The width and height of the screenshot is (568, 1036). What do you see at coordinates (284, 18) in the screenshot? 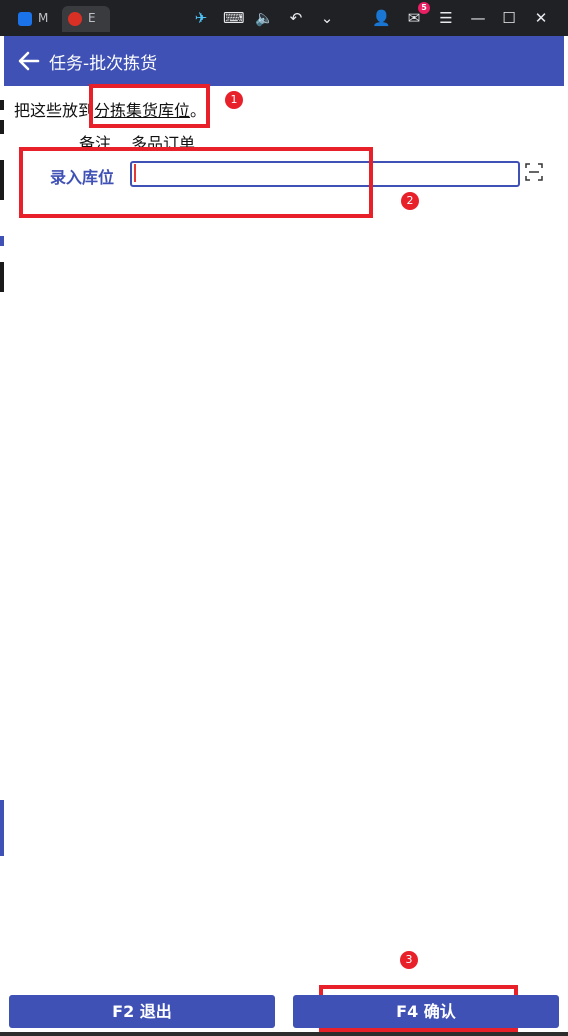
I see `window-titlebar: M E ✈ ⌨ 🔈 ↶ ⌄ 👤 ✉ 5 ☰ — ☐ ✕` at bounding box center [284, 18].